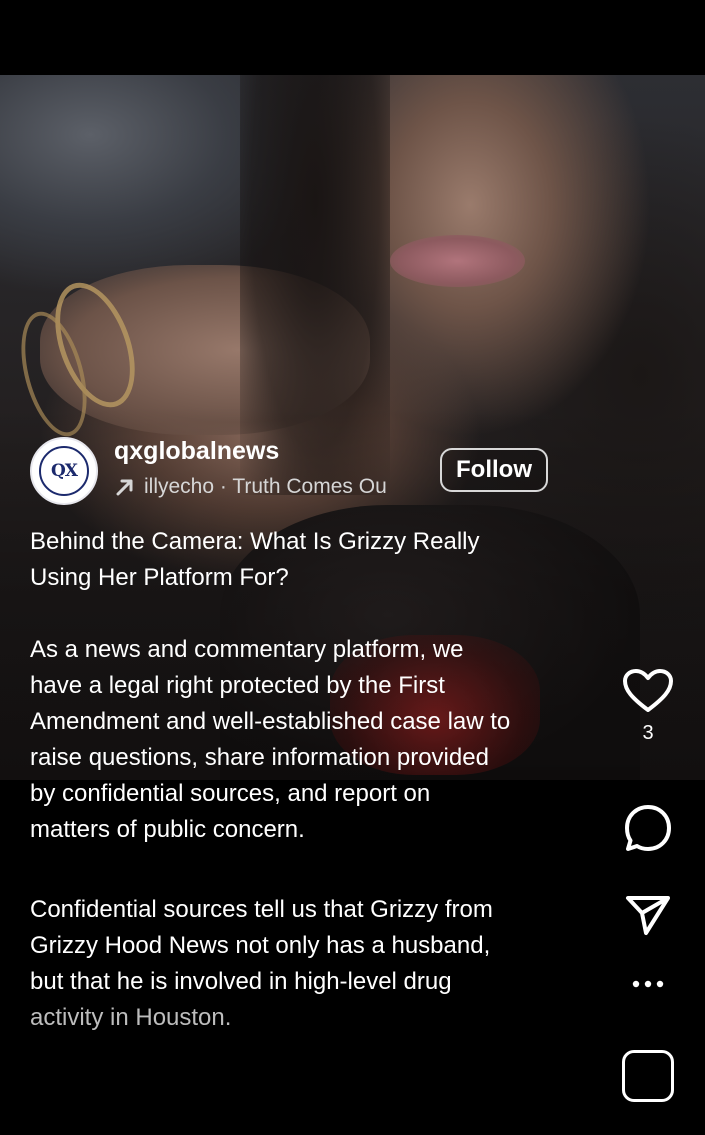 The width and height of the screenshot is (705, 1135). I want to click on username: qxglobalnews, so click(196, 451).